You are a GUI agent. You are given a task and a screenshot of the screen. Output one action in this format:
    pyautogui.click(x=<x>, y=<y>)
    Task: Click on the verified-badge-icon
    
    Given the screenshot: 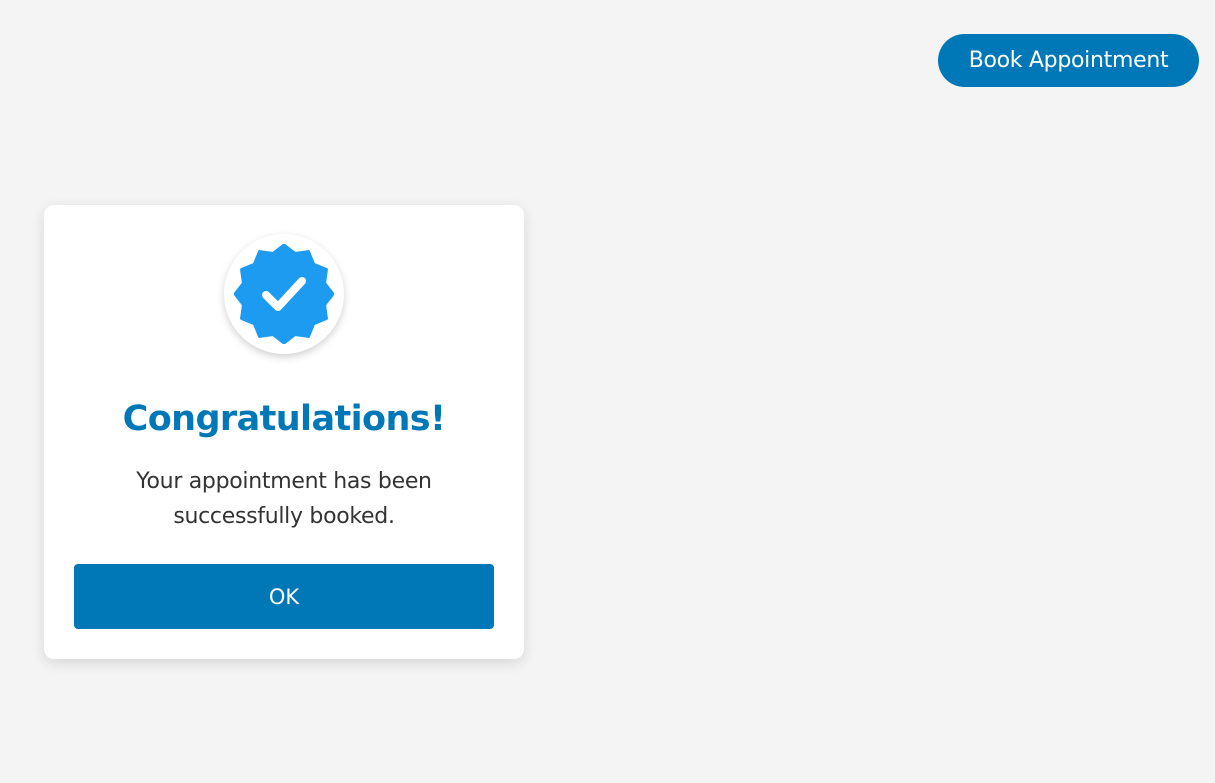 What is the action you would take?
    pyautogui.click(x=284, y=294)
    